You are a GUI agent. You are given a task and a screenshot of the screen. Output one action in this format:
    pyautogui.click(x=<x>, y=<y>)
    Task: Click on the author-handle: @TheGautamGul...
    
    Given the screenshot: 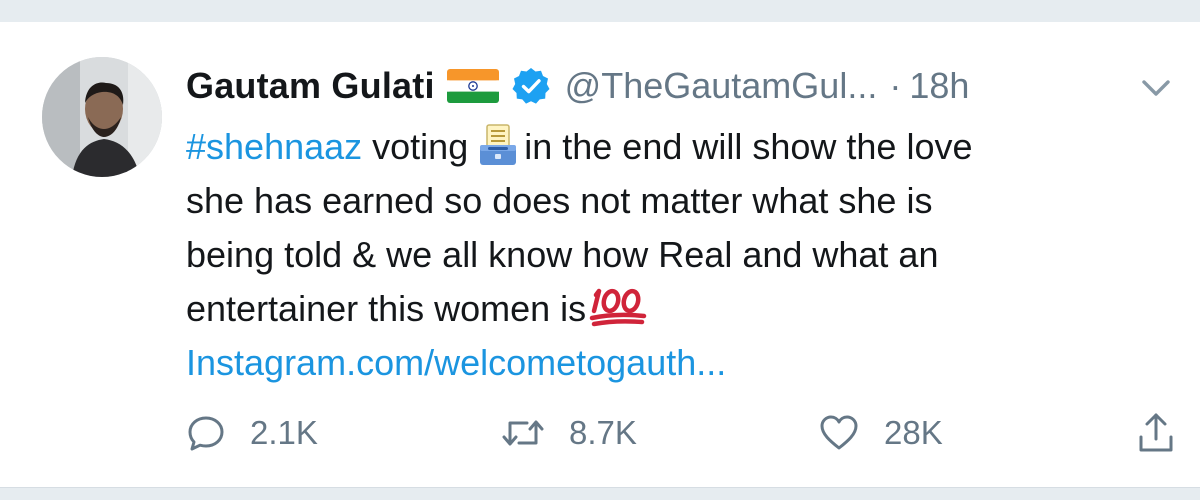 What is the action you would take?
    pyautogui.click(x=721, y=86)
    